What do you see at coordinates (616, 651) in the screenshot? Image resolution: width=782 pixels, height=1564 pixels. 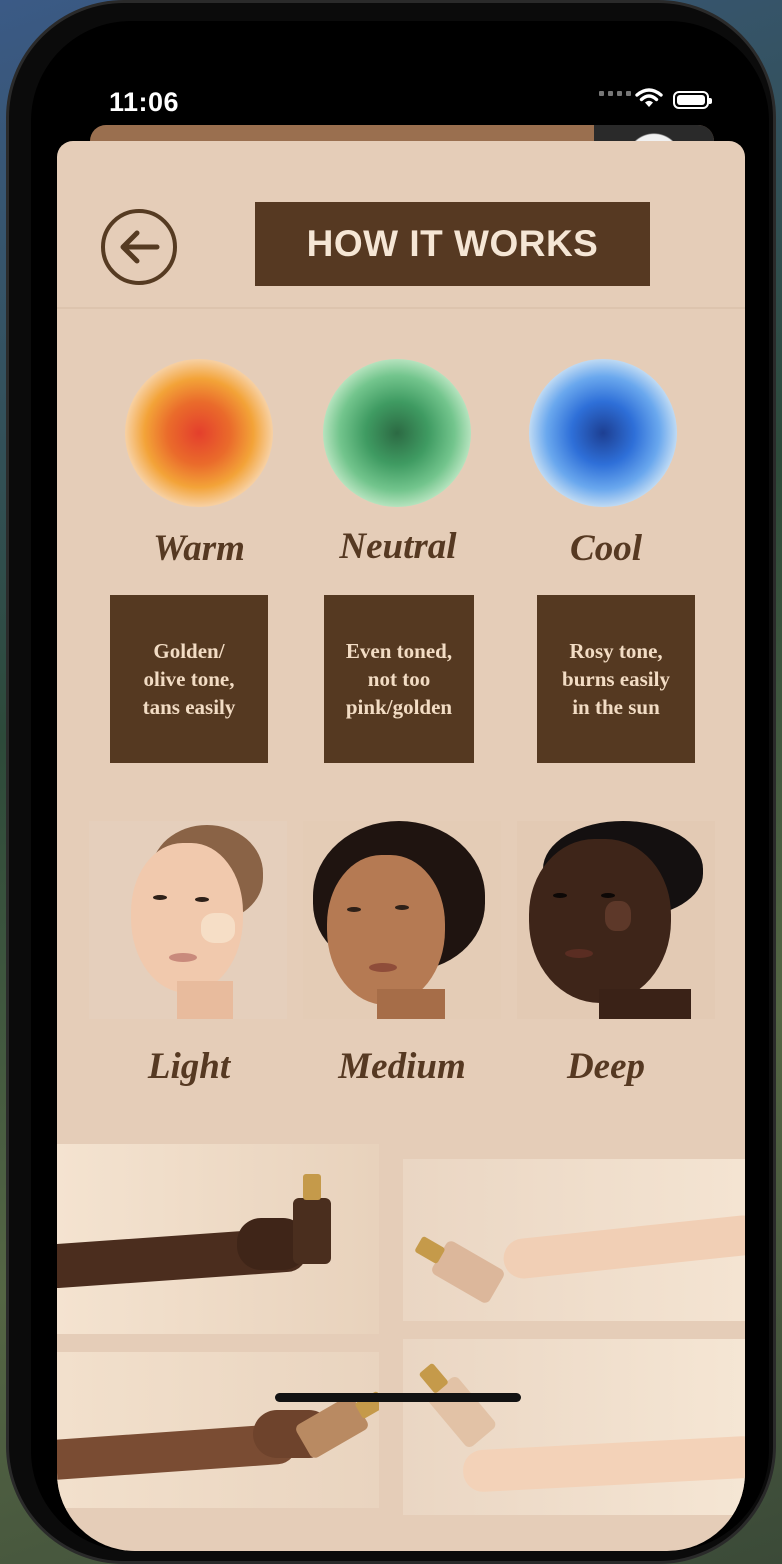 I see `cool-description-line-1: Rosy tone,` at bounding box center [616, 651].